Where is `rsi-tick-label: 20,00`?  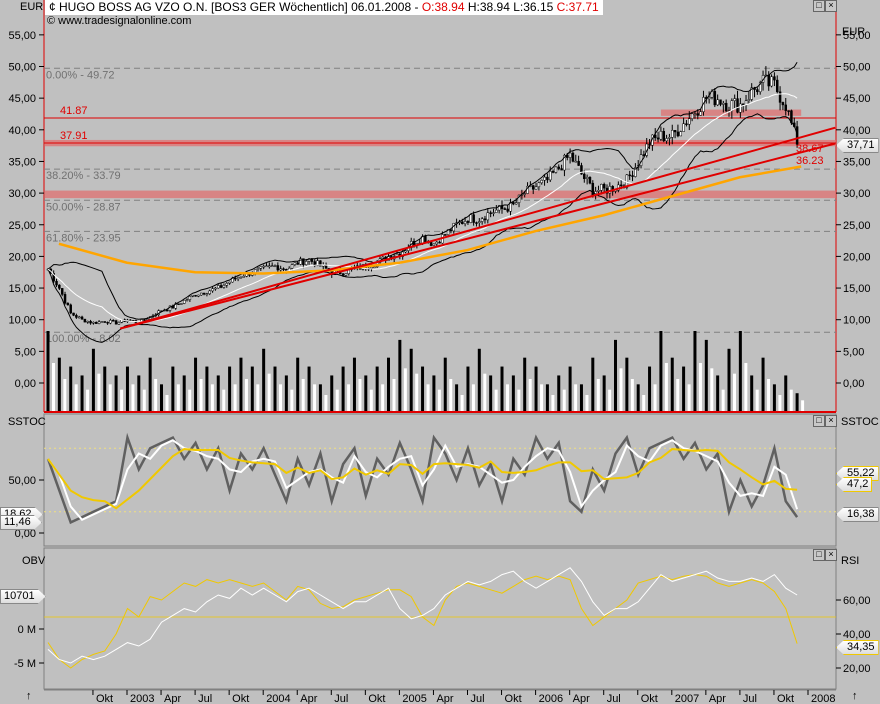 rsi-tick-label: 20,00 is located at coordinates (857, 669).